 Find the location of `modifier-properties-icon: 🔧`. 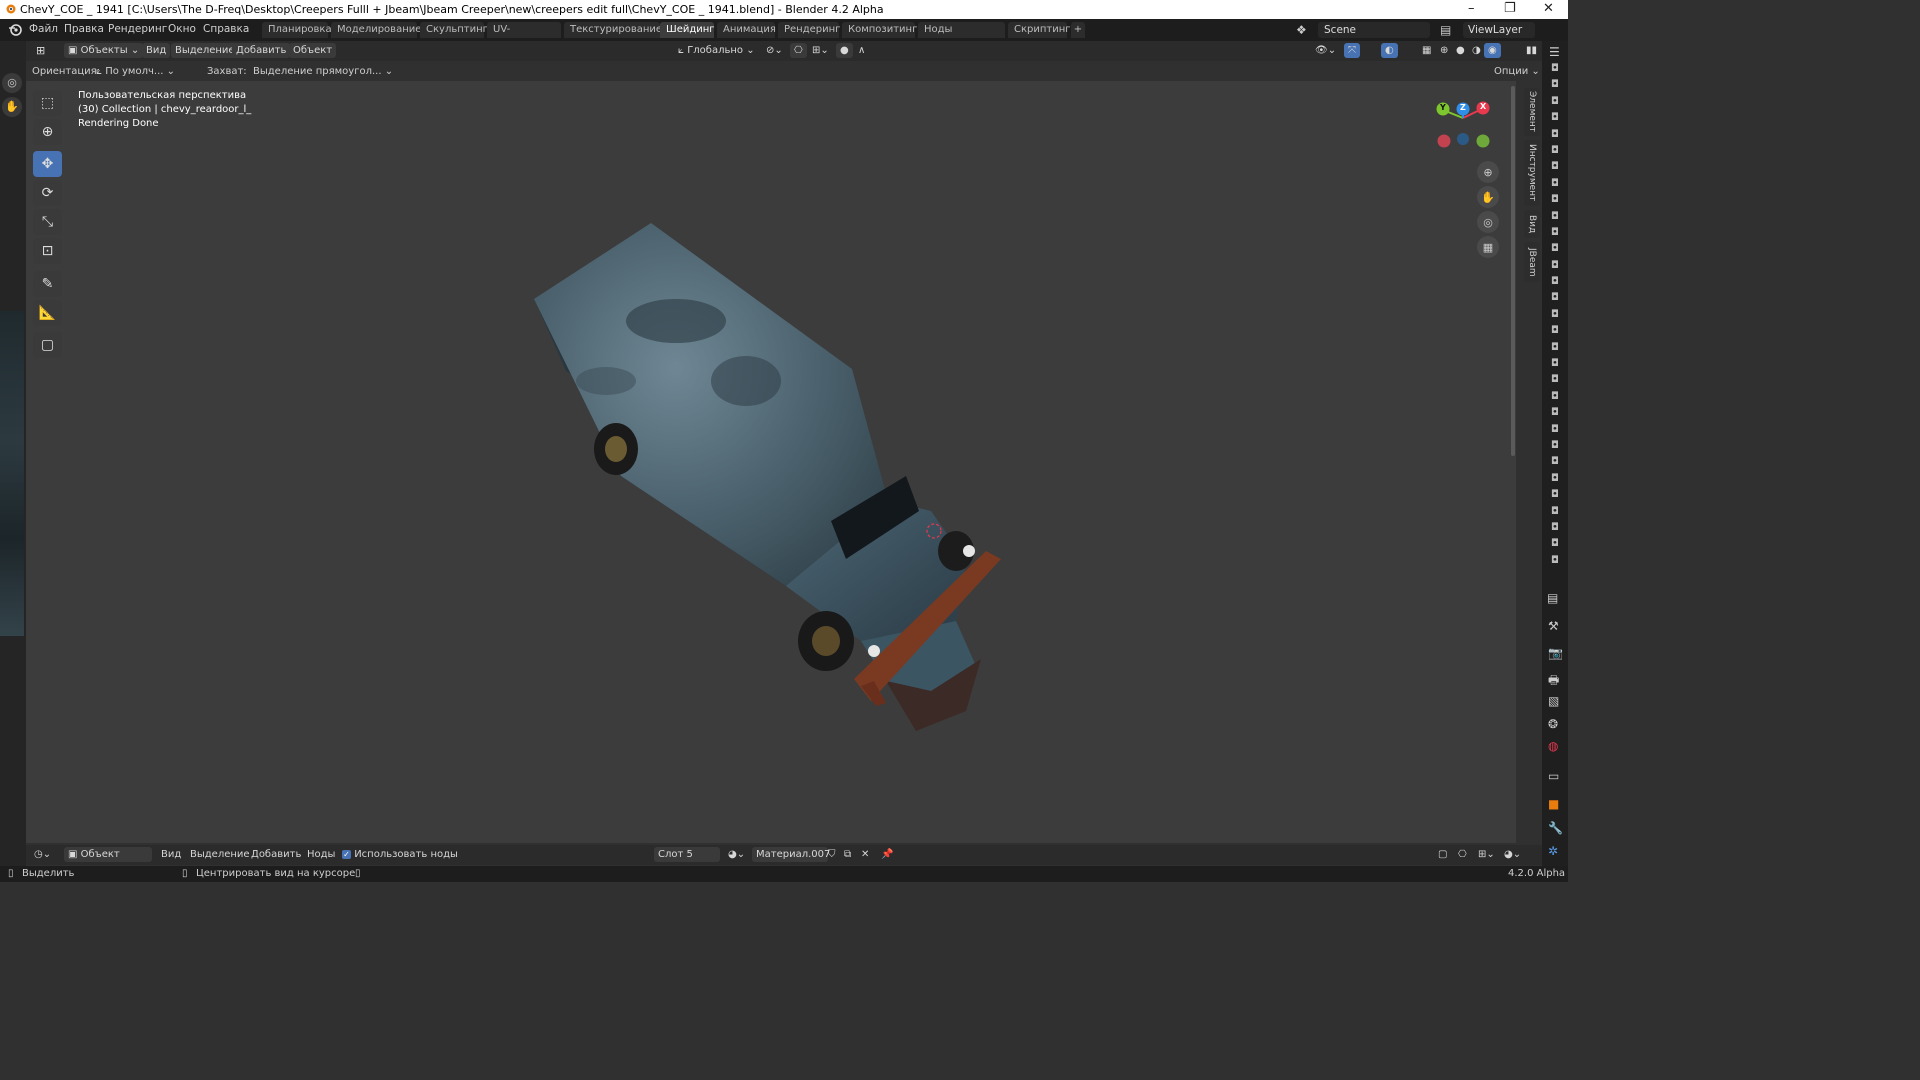

modifier-properties-icon: 🔧 is located at coordinates (1555, 828).